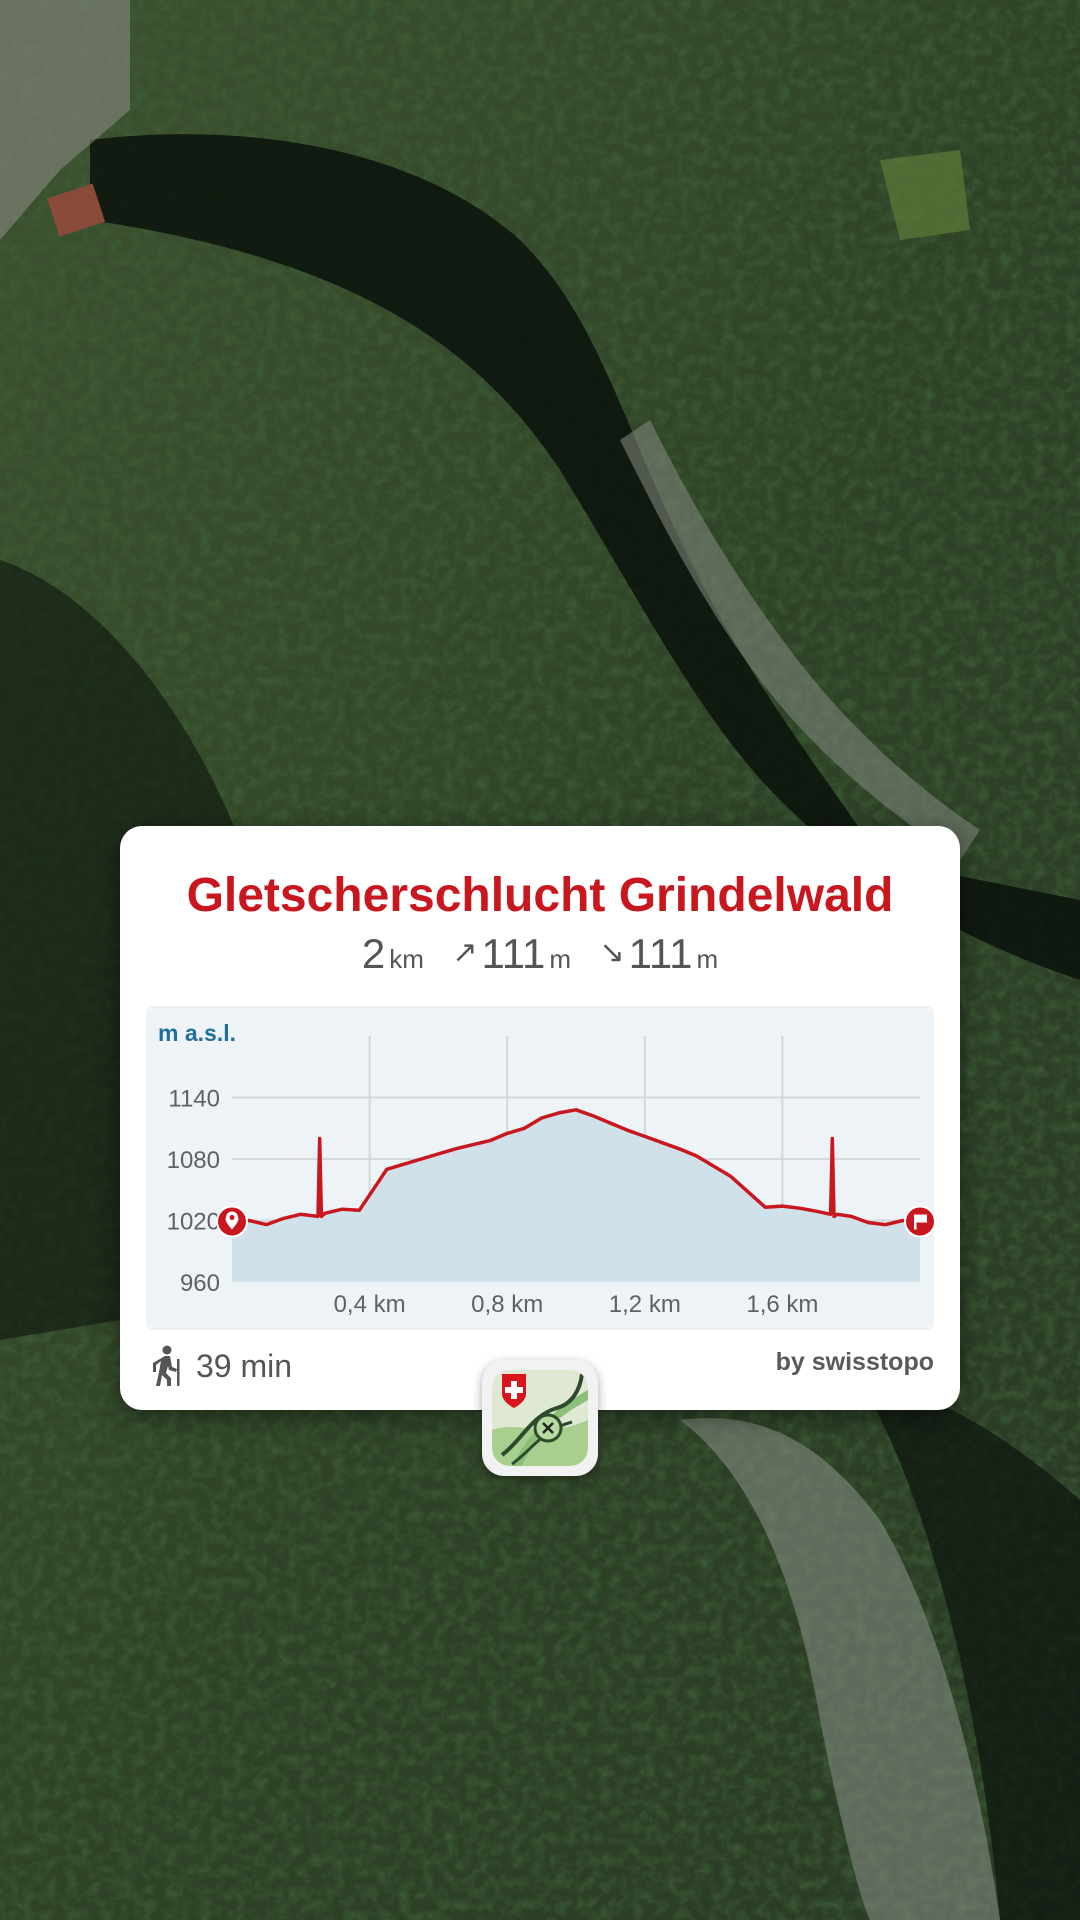 This screenshot has width=1080, height=1920. Describe the element at coordinates (370, 1304) in the screenshot. I see `x-tick-label: 0,4 km` at that location.